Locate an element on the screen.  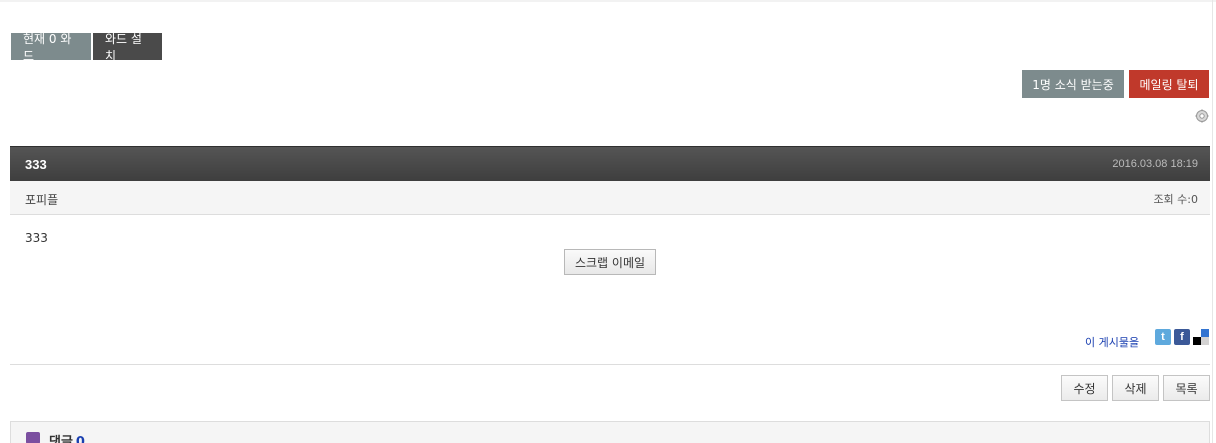
delete-button: 삭제 is located at coordinates (1135, 388).